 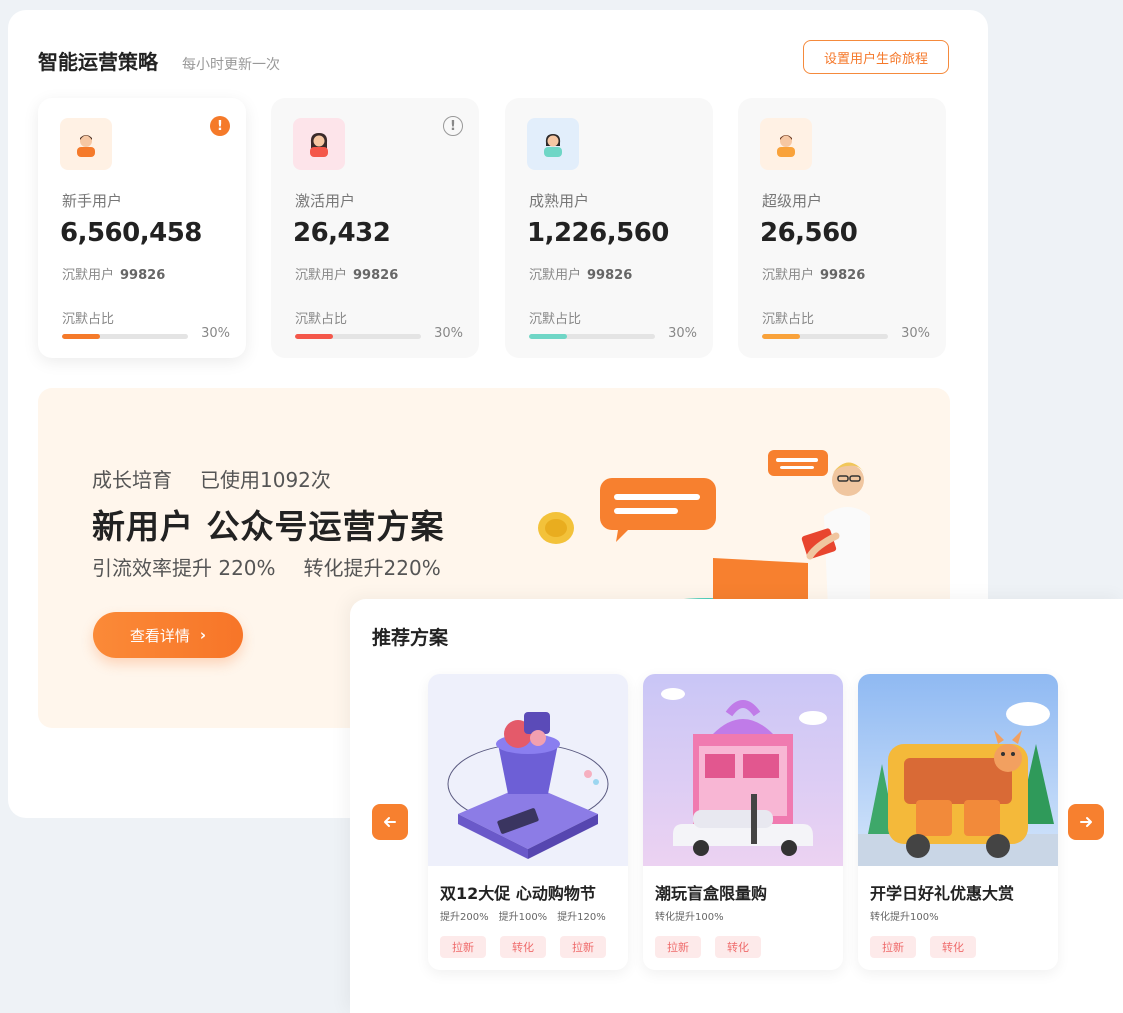 I want to click on arrow-right-icon, so click(x=1086, y=822).